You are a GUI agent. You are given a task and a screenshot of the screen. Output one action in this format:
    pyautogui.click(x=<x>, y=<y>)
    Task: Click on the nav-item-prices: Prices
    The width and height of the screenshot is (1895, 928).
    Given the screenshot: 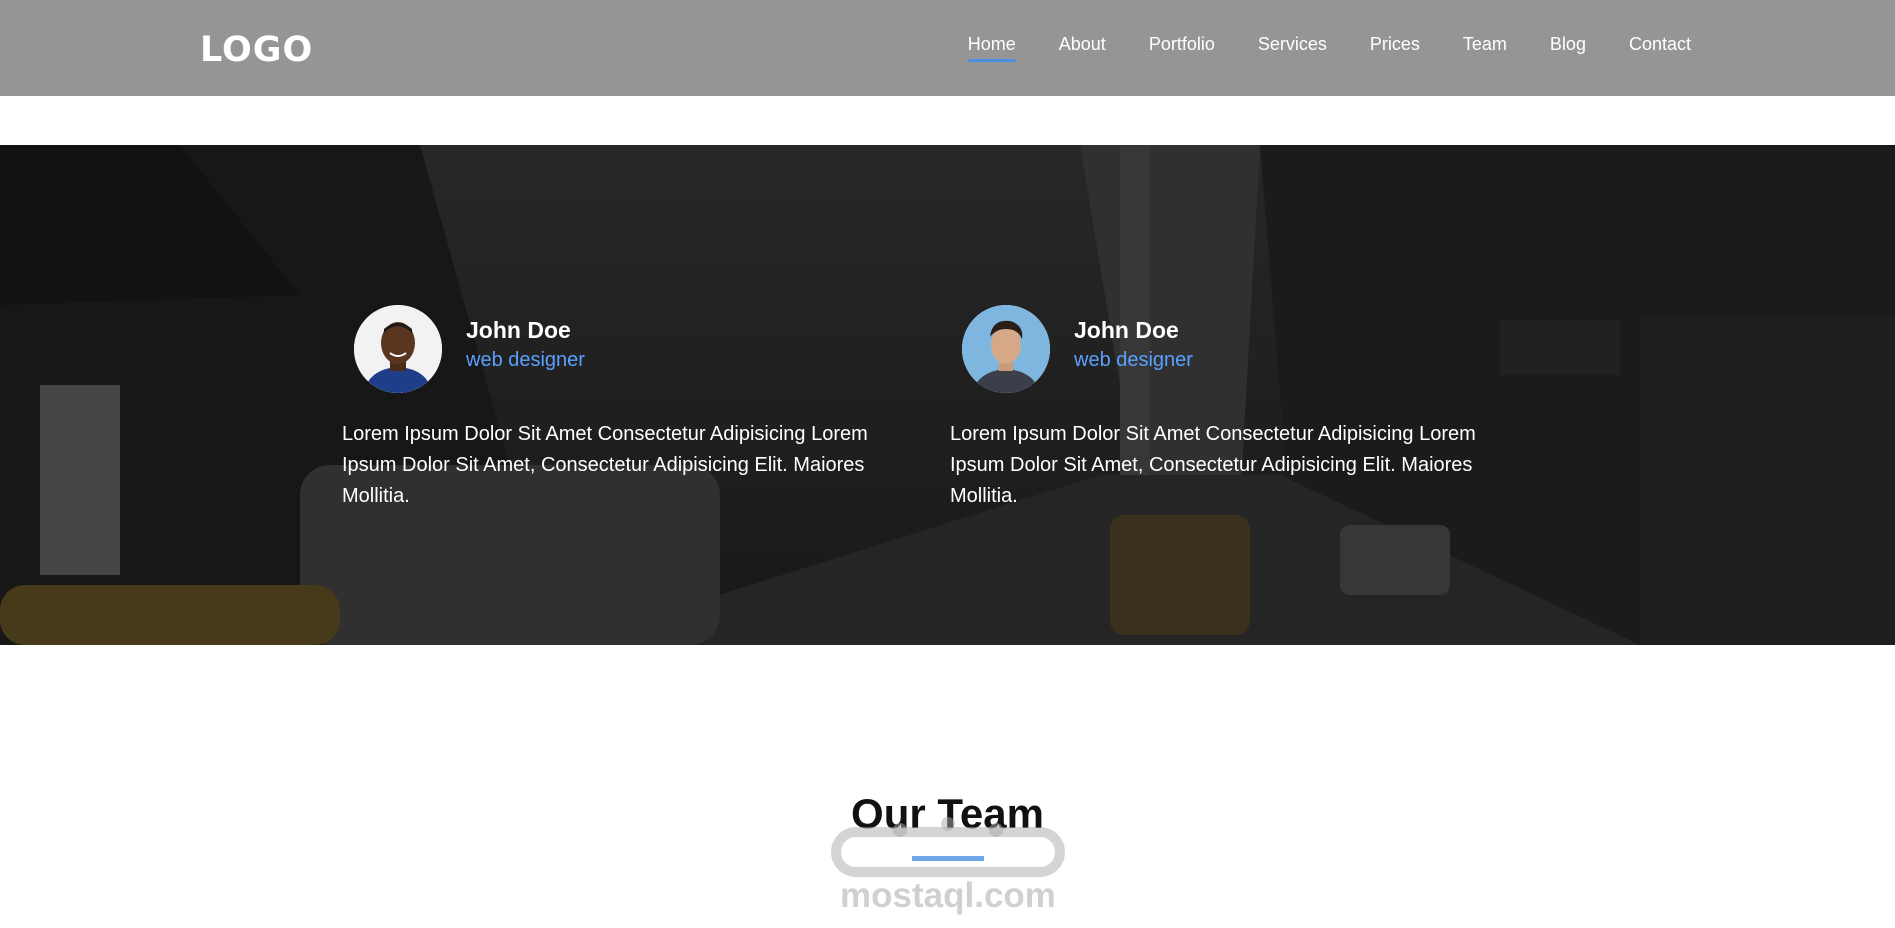 What is the action you would take?
    pyautogui.click(x=1395, y=44)
    